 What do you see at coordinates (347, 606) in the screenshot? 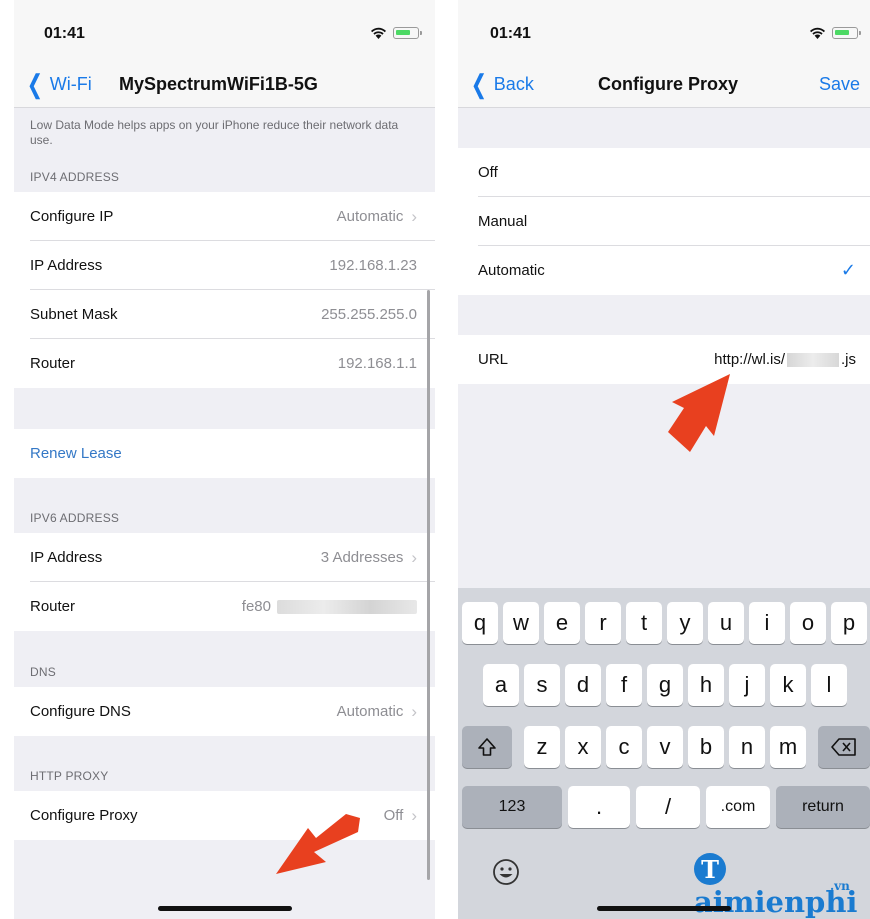
I see `redacted-blur` at bounding box center [347, 606].